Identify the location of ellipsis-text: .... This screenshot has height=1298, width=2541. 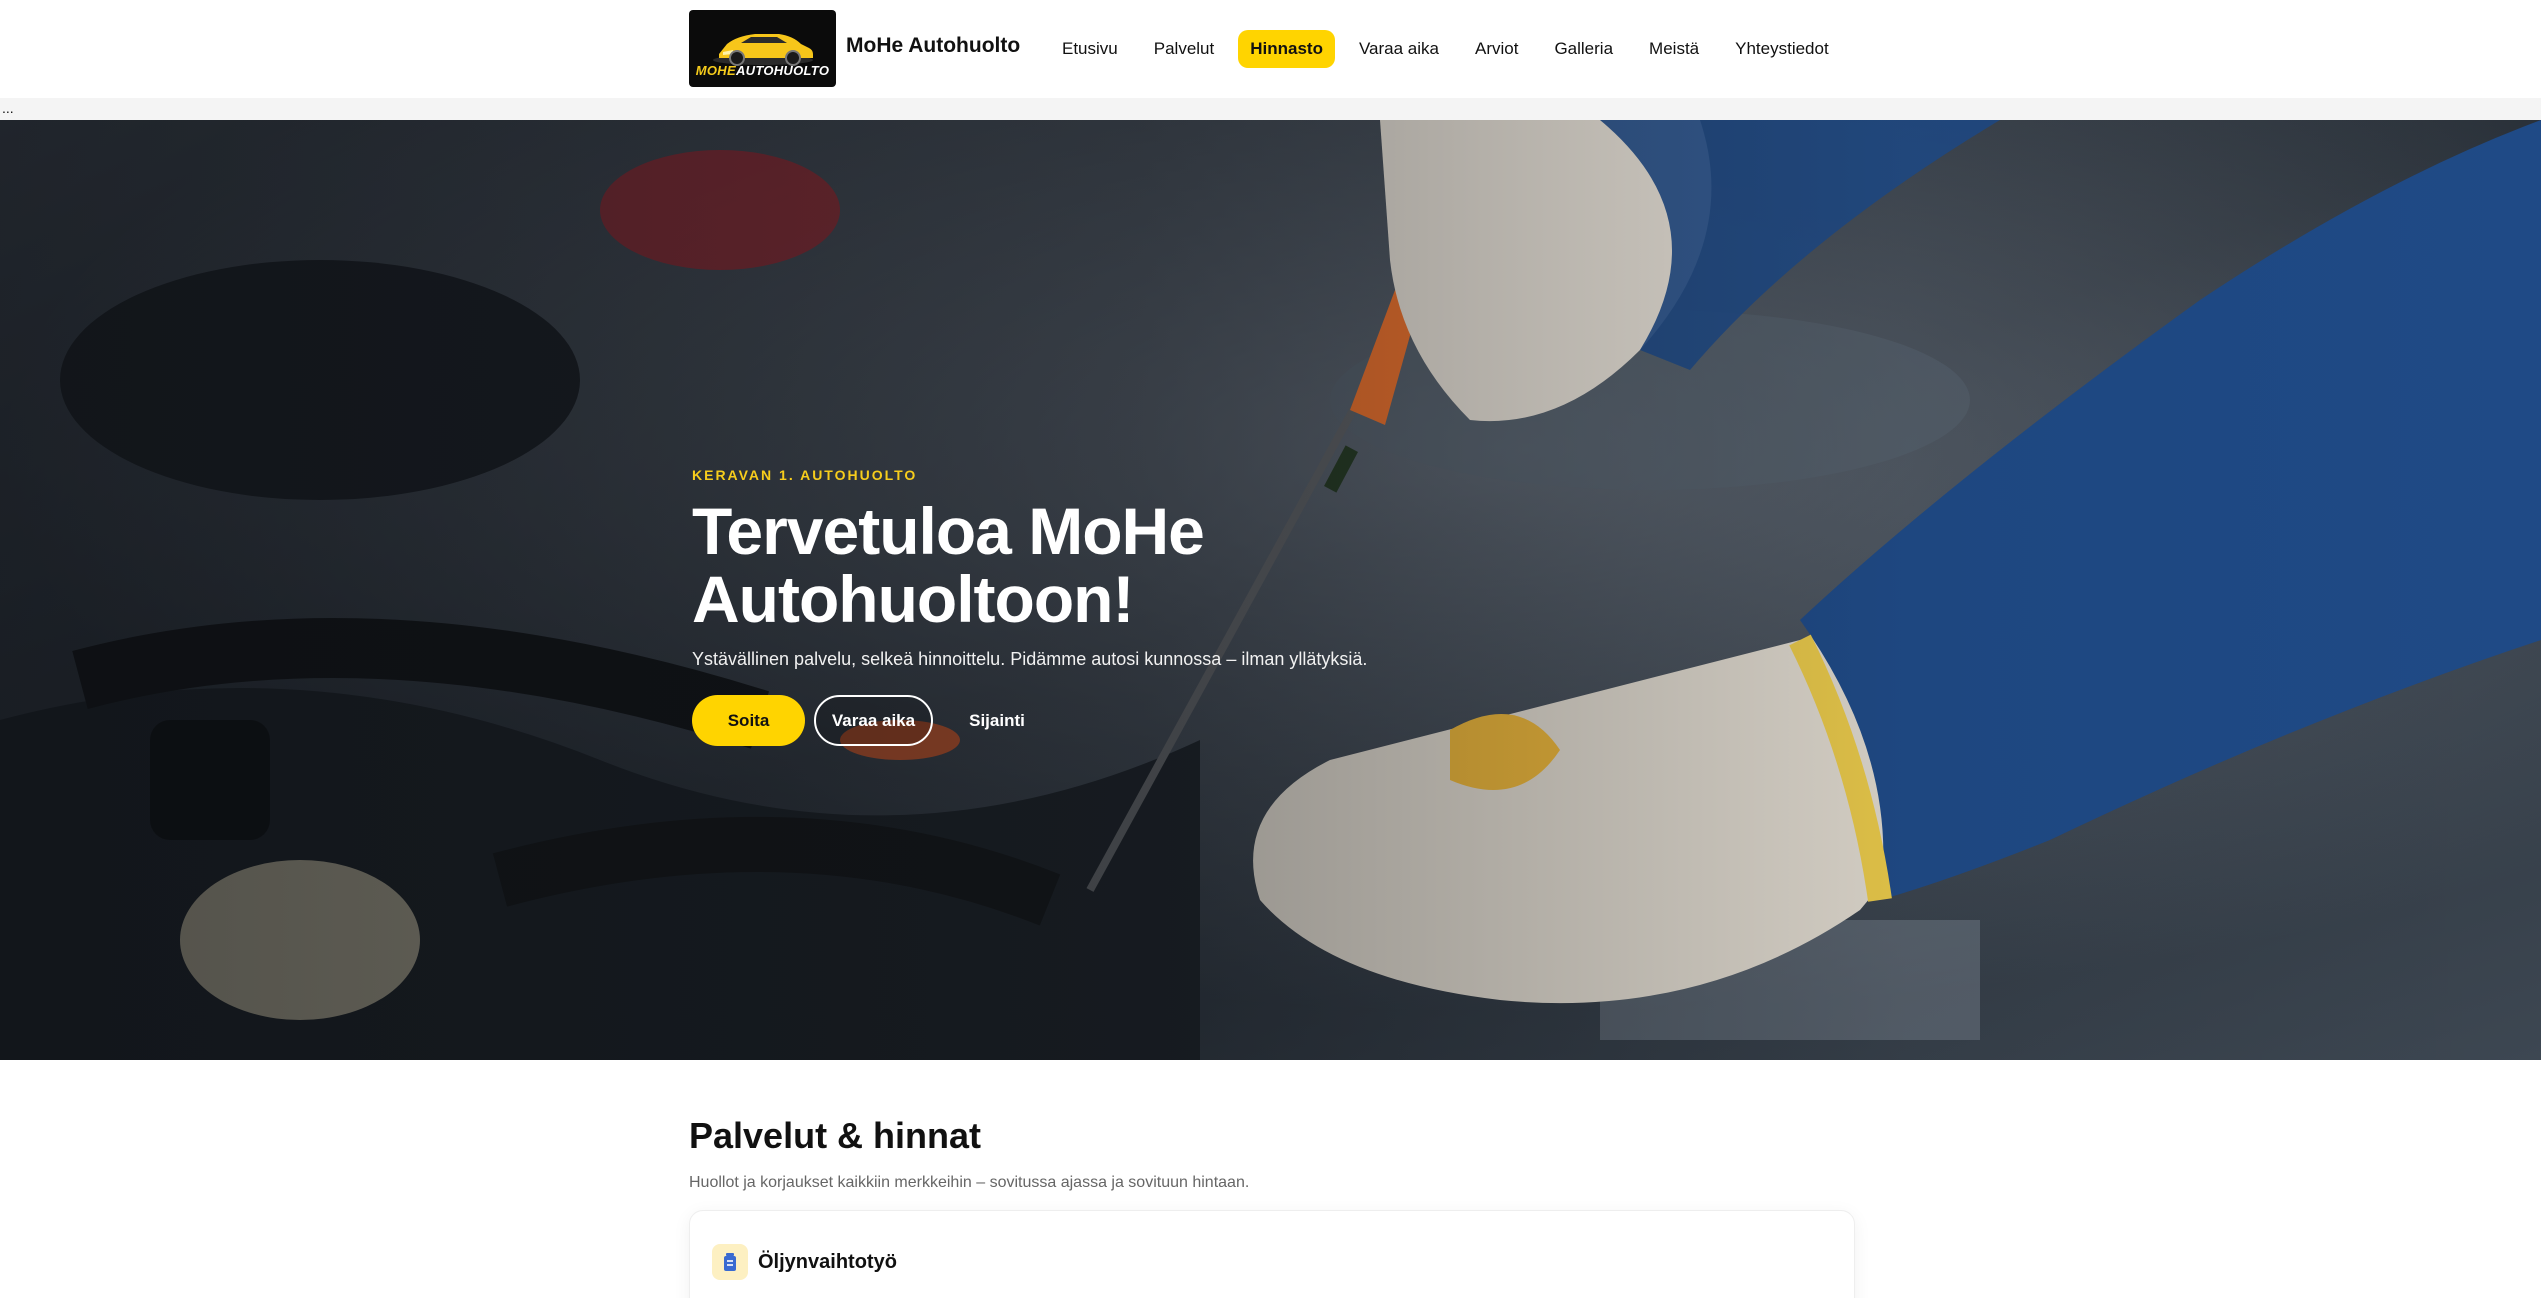
(8, 108).